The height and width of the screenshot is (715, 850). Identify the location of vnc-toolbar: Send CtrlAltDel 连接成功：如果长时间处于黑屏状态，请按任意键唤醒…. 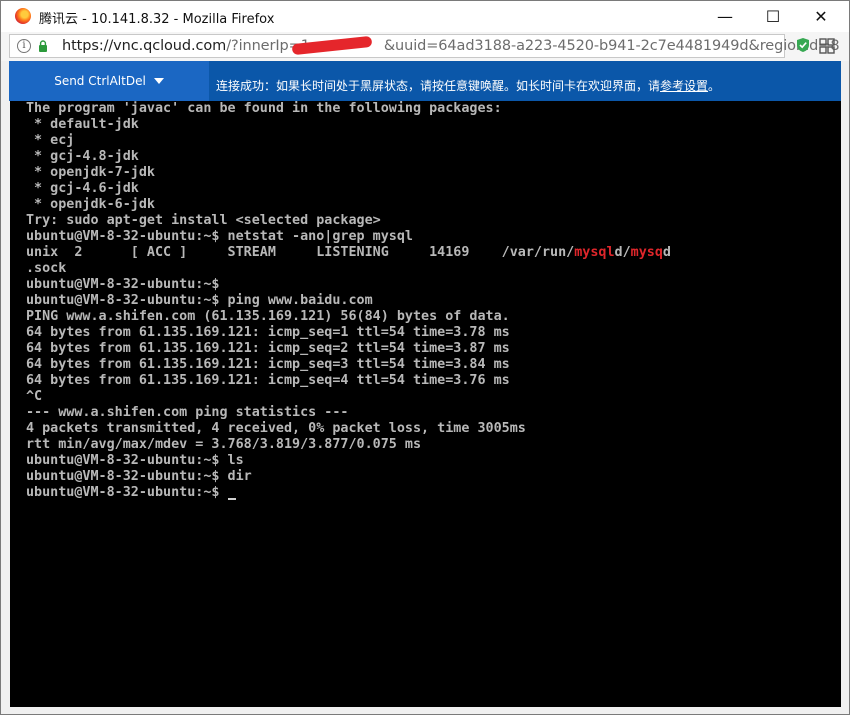
(425, 81).